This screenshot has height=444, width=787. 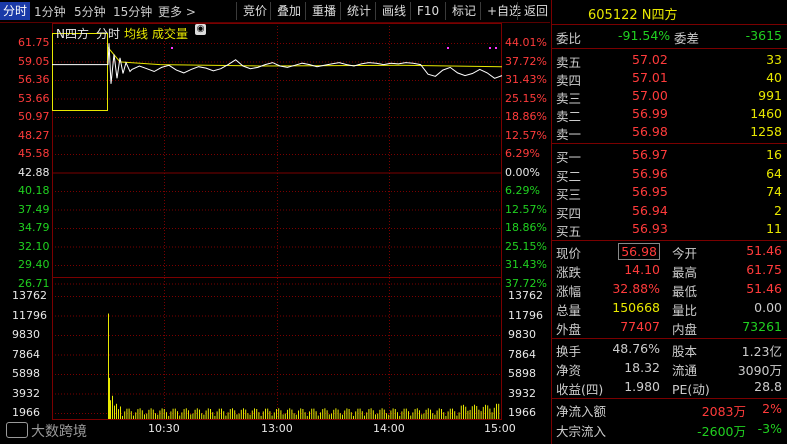 I want to click on stats-button: 统计, so click(x=355, y=11).